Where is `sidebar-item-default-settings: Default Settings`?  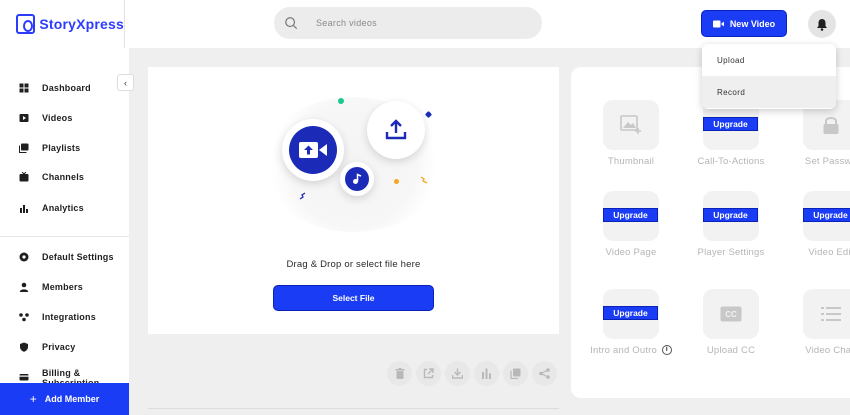 sidebar-item-default-settings: Default Settings is located at coordinates (66, 257).